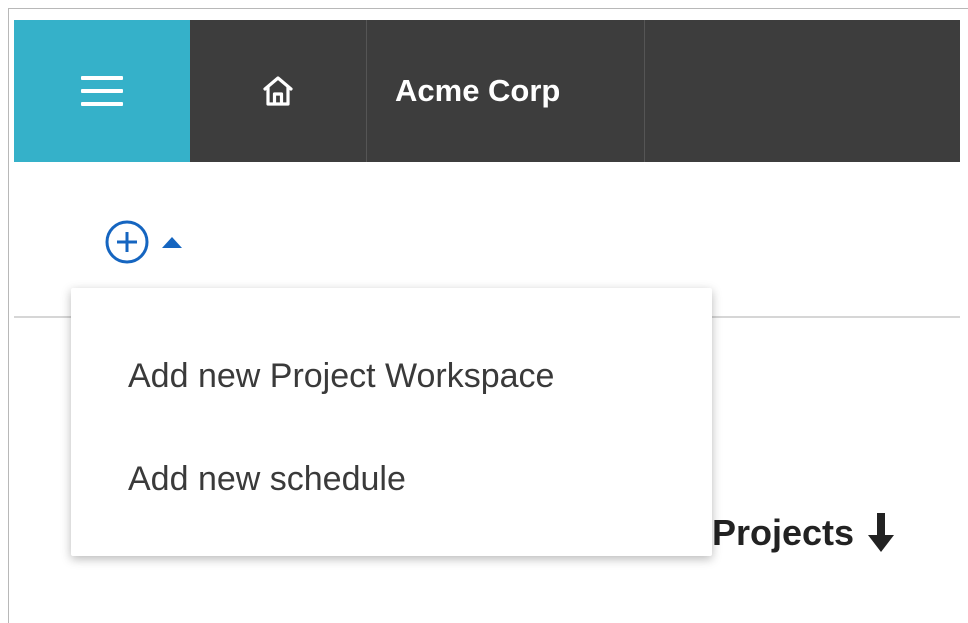 Image resolution: width=968 pixels, height=623 pixels. I want to click on add-menu-toggle, so click(143, 242).